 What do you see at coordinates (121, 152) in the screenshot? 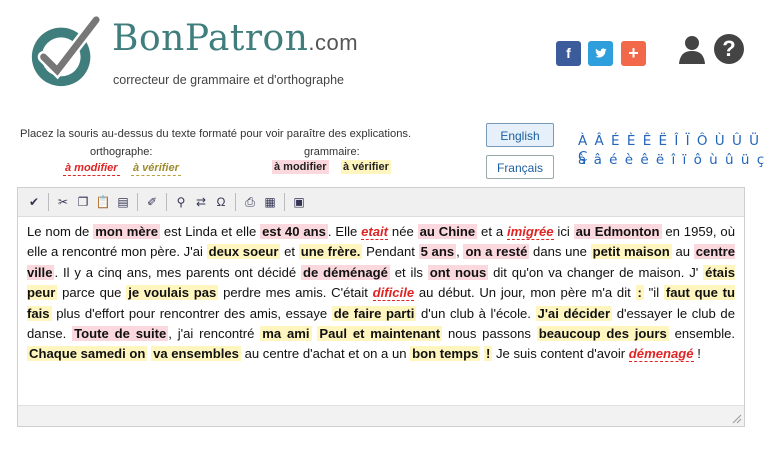
I see `orthographe-label: orthographe:` at bounding box center [121, 152].